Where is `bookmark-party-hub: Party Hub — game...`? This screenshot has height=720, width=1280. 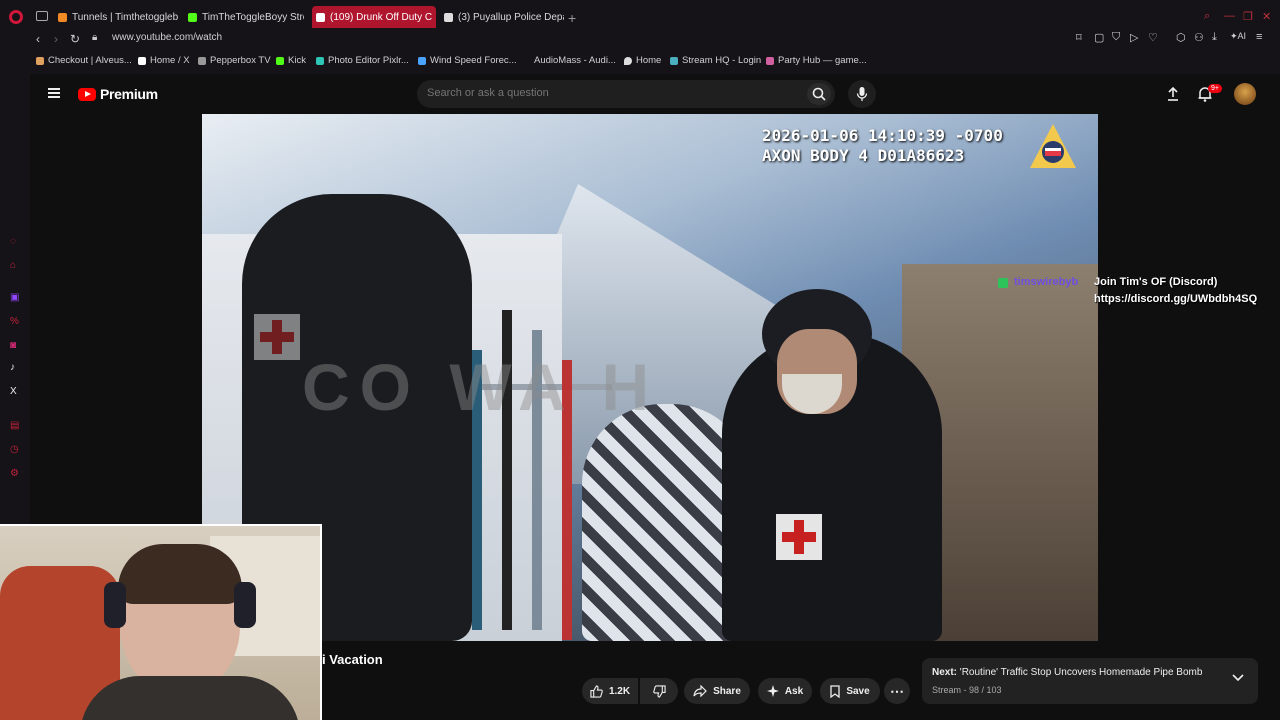 bookmark-party-hub: Party Hub — game... is located at coordinates (816, 60).